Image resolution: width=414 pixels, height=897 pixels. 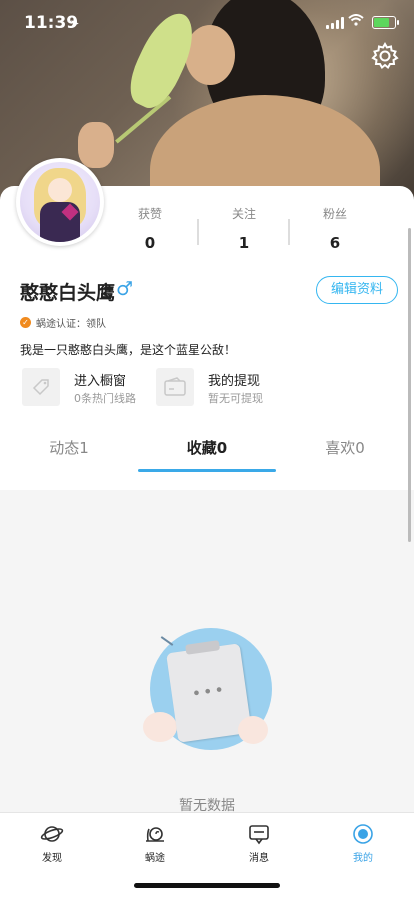 I want to click on tab-likes: 喜欢0, so click(x=345, y=447).